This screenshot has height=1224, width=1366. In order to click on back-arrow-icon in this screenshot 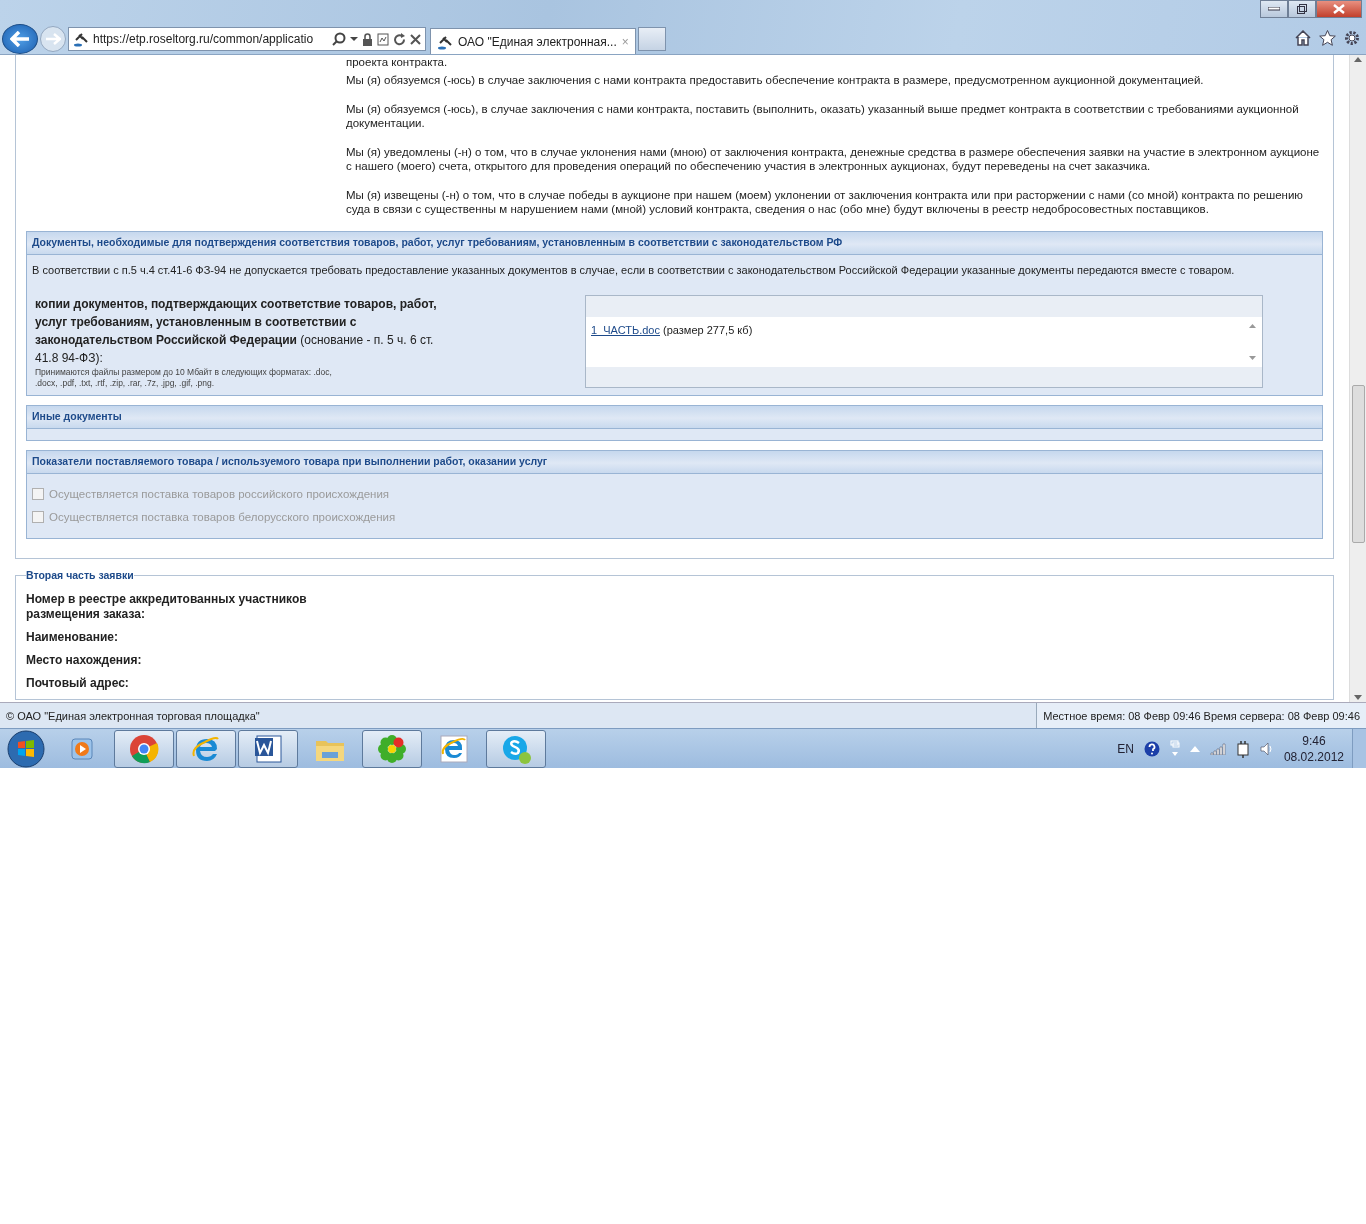, I will do `click(20, 39)`.